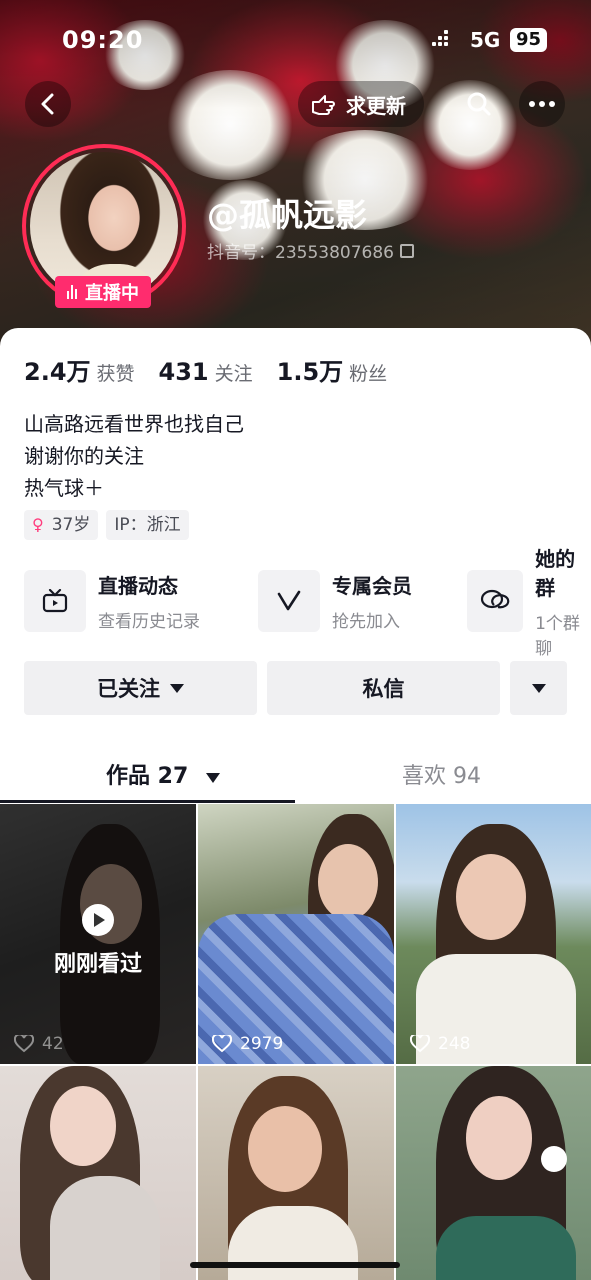 Image resolution: width=591 pixels, height=1280 pixels. What do you see at coordinates (115, 374) in the screenshot?
I see `stat-label: 获赞` at bounding box center [115, 374].